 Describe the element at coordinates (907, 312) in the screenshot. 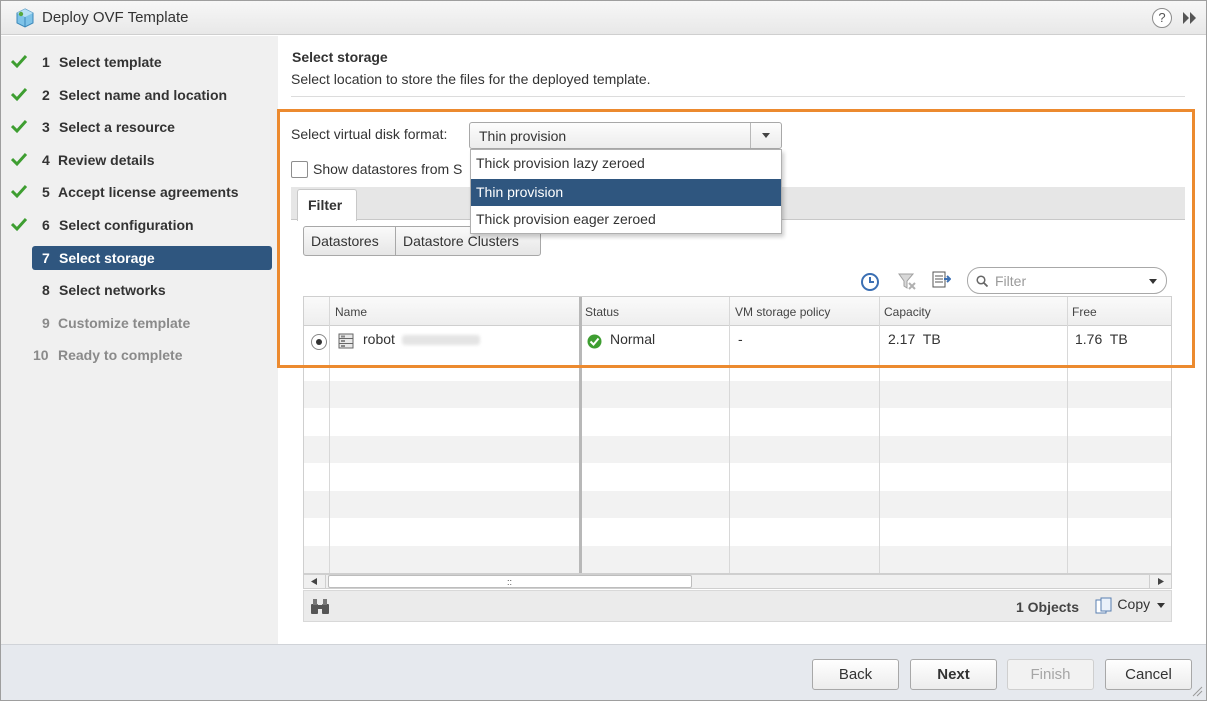

I see `col-capacity: Capacity` at that location.